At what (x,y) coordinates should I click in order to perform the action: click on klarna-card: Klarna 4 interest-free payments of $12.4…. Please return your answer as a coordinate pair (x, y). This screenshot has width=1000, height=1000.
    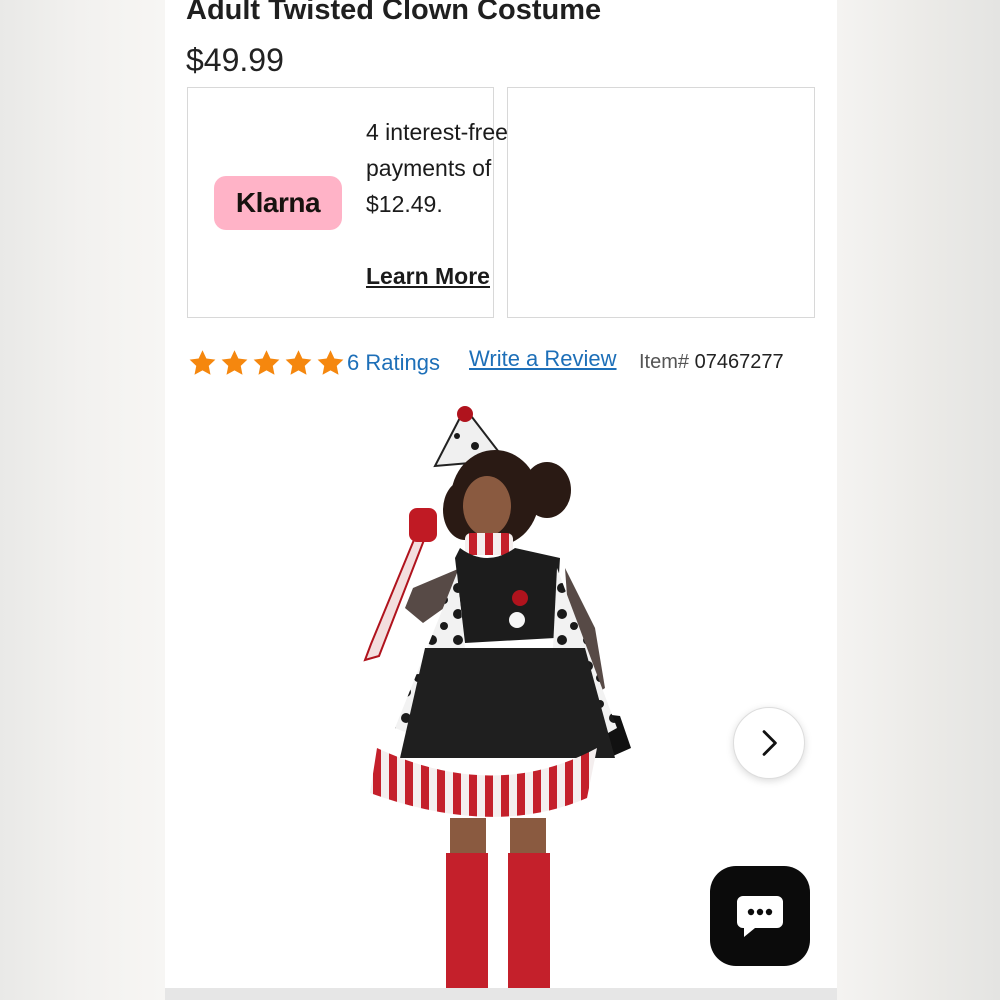
    Looking at the image, I should click on (347, 202).